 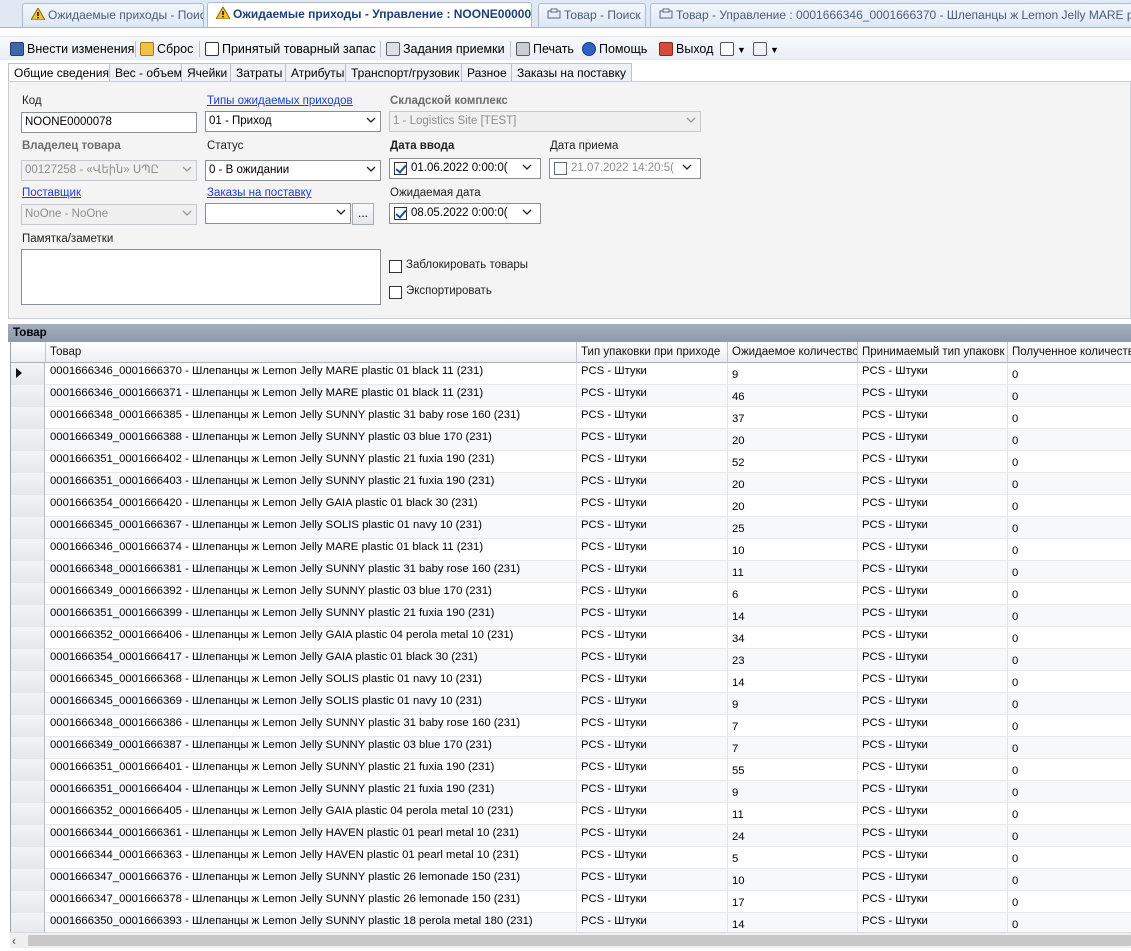 What do you see at coordinates (465, 168) in the screenshot?
I see `entry-date-picker: 01.06.2022 0:00:0(` at bounding box center [465, 168].